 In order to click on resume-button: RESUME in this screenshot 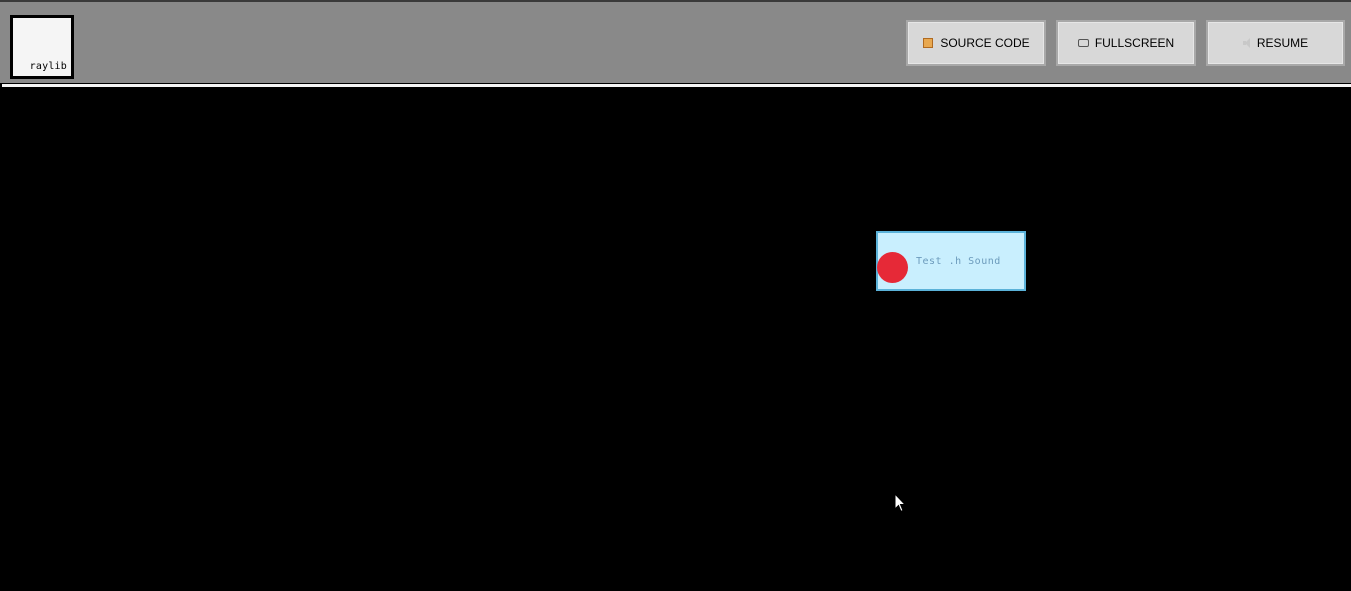, I will do `click(1275, 43)`.